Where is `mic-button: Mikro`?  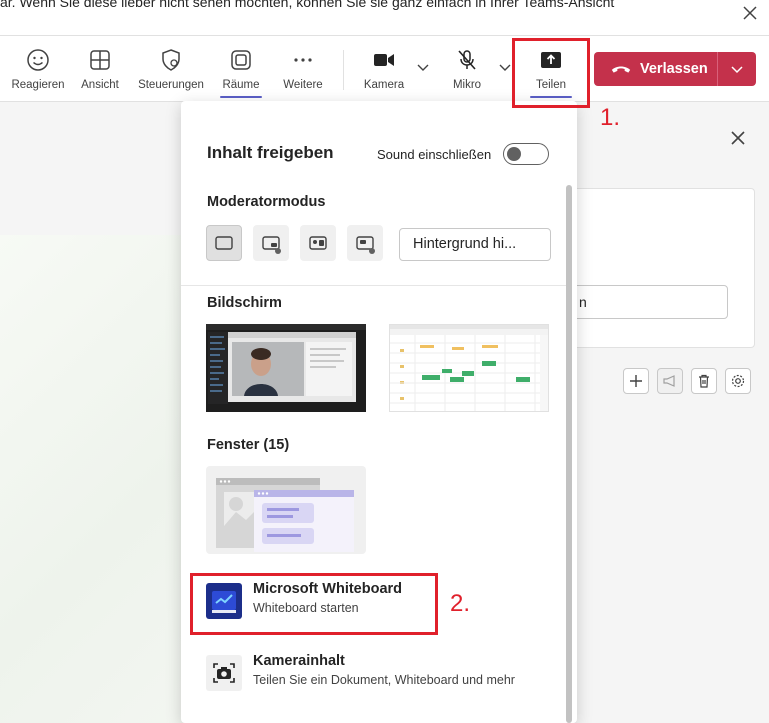 mic-button: Mikro is located at coordinates (467, 70).